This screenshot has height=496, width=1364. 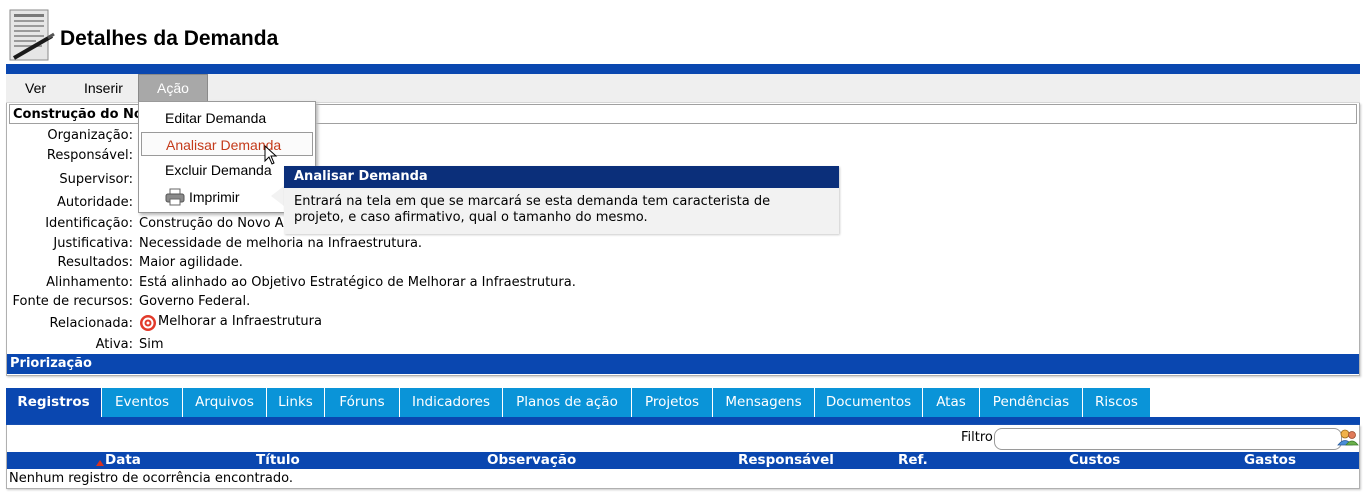 I want to click on tooltip-title: Analisar Demanda, so click(x=561, y=177).